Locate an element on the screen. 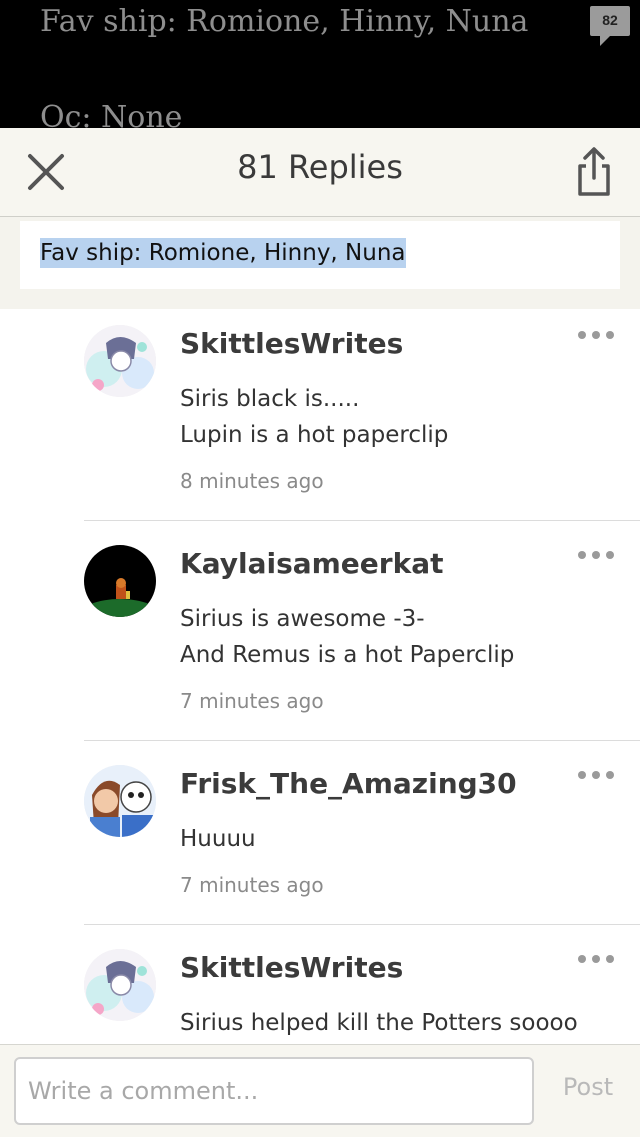 The height and width of the screenshot is (1137, 640). quoted-text: Fav ship: Romione, Hinny, Nuna is located at coordinates (223, 253).